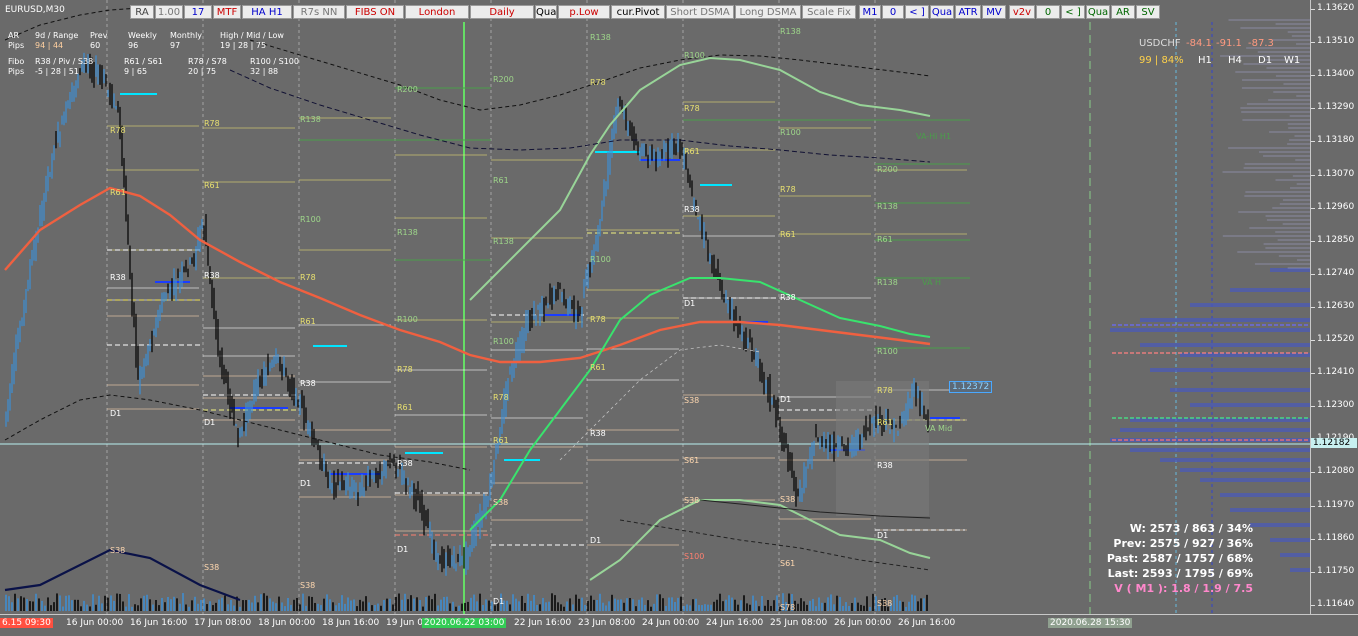 The width and height of the screenshot is (1358, 636). I want to click on info-range-value: 94 | 44, so click(49, 45).